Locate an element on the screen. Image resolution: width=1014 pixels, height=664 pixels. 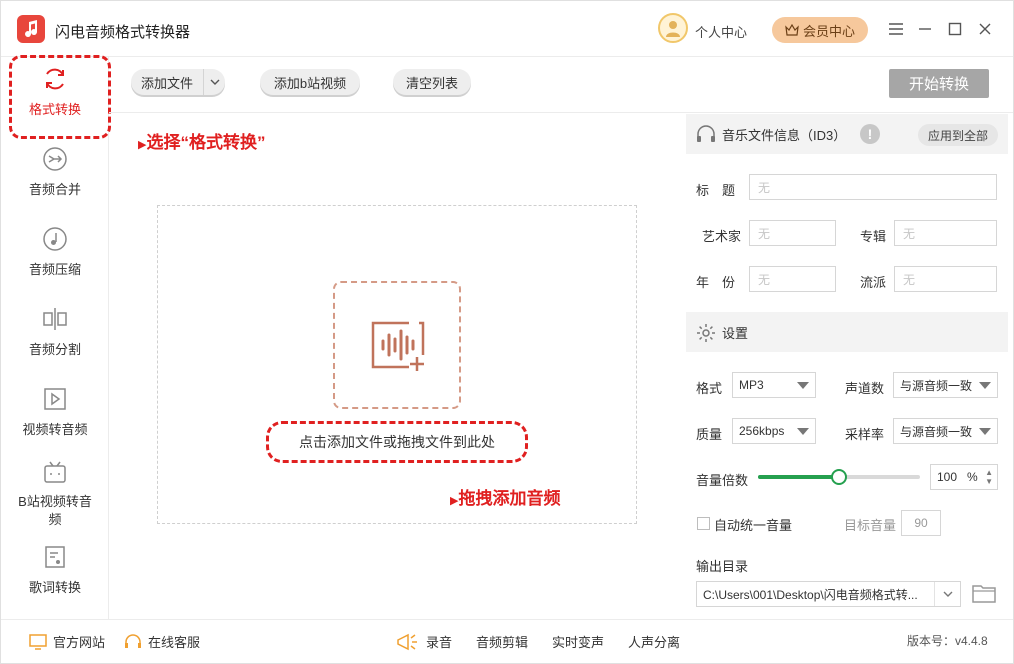
annotation-drag-text: 拖拽添加音频 is located at coordinates (509, 498).